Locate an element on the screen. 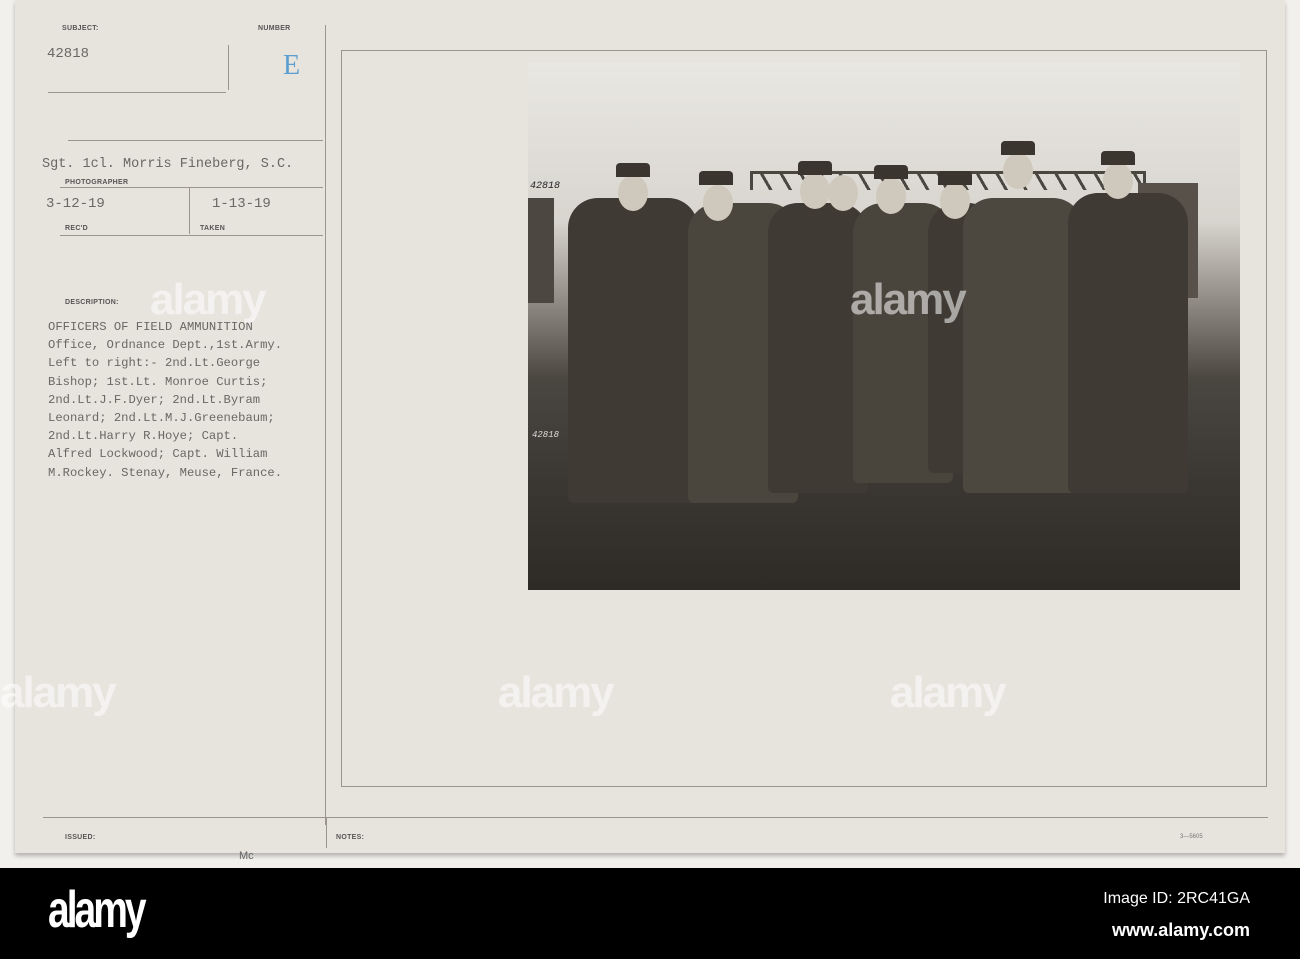 The height and width of the screenshot is (959, 1300). issued-value: Mc is located at coordinates (246, 856).